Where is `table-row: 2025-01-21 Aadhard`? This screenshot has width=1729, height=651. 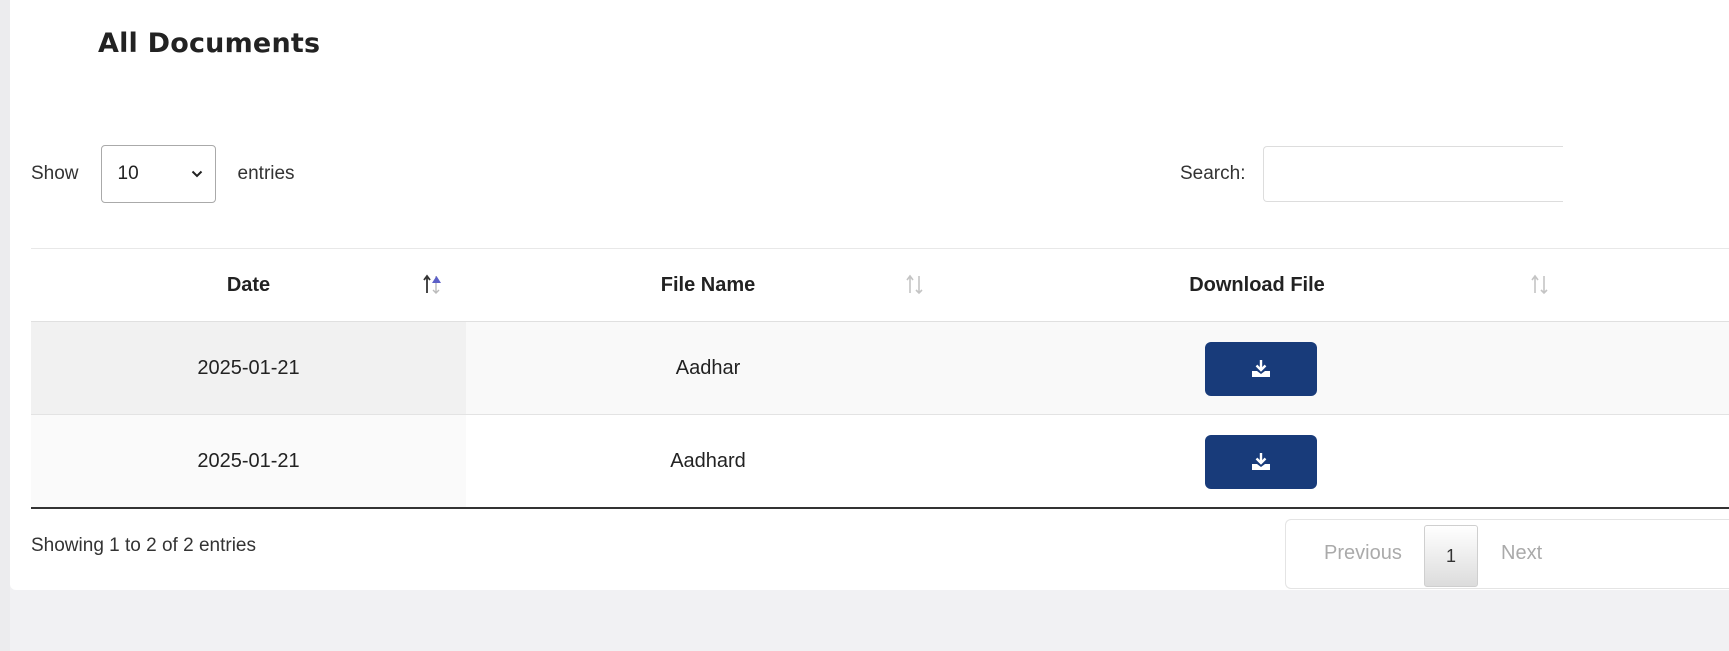 table-row: 2025-01-21 Aadhard is located at coordinates (880, 462).